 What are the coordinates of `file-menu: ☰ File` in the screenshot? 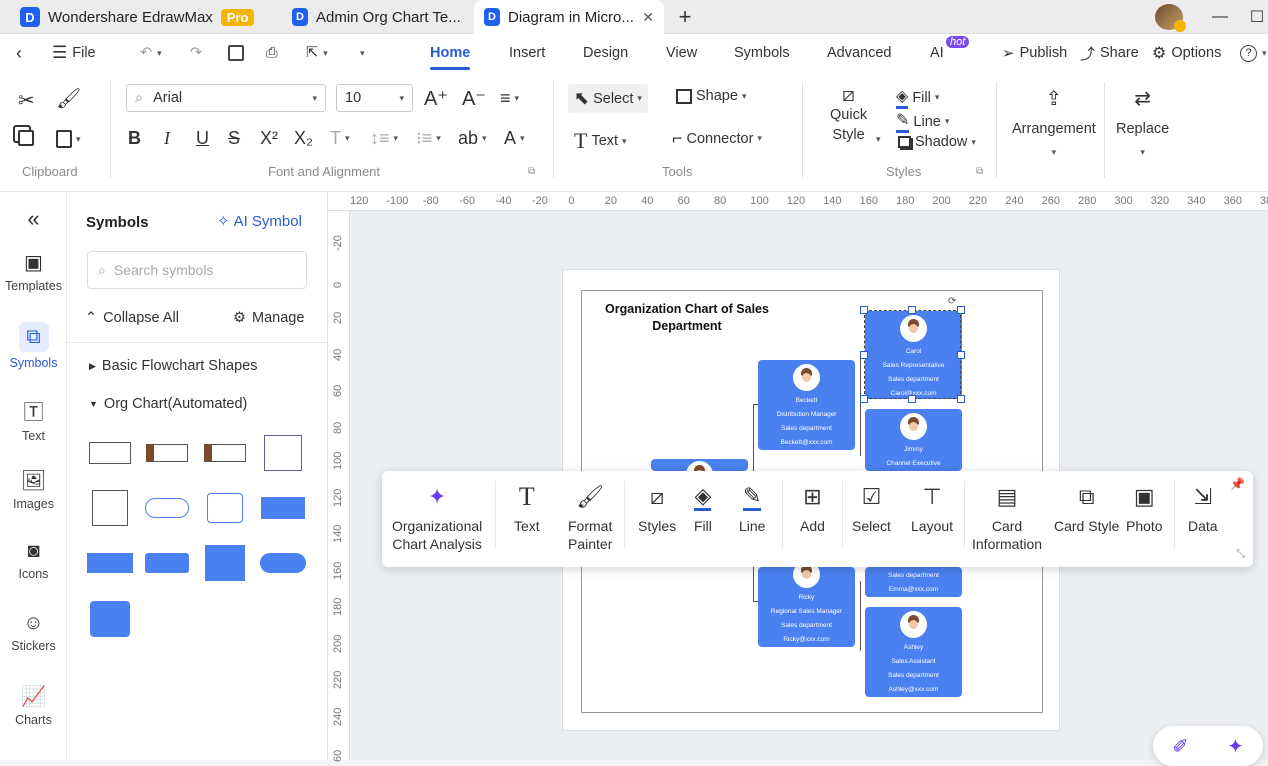 It's located at (74, 53).